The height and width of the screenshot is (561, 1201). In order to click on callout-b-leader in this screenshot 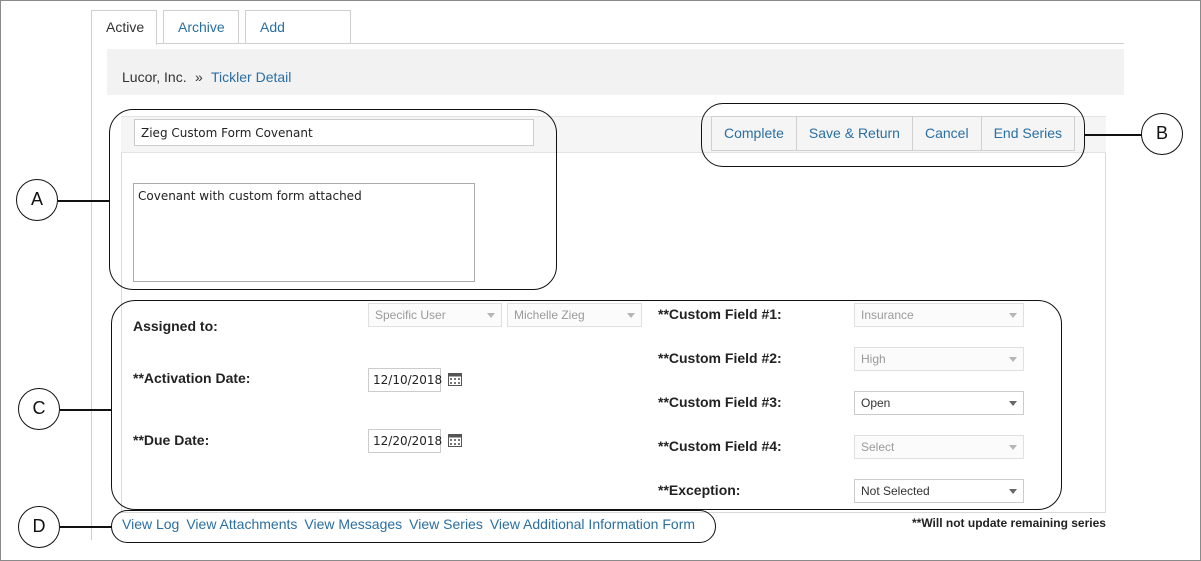, I will do `click(1113, 135)`.